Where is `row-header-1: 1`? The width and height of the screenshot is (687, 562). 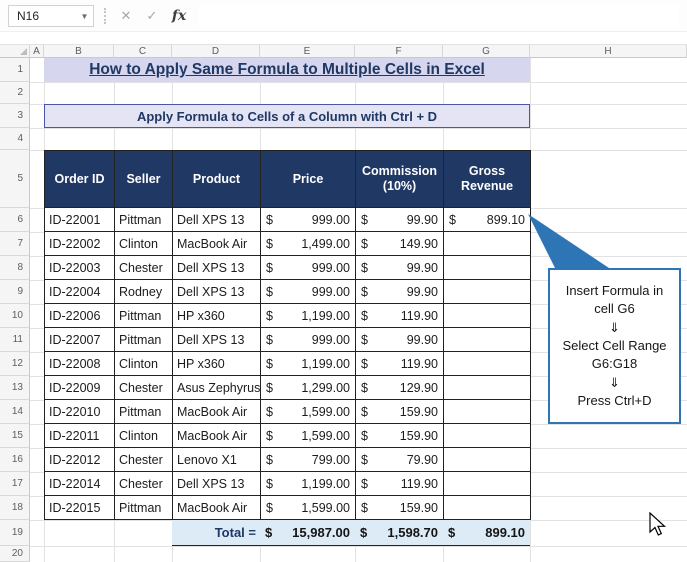 row-header-1: 1 is located at coordinates (15, 70).